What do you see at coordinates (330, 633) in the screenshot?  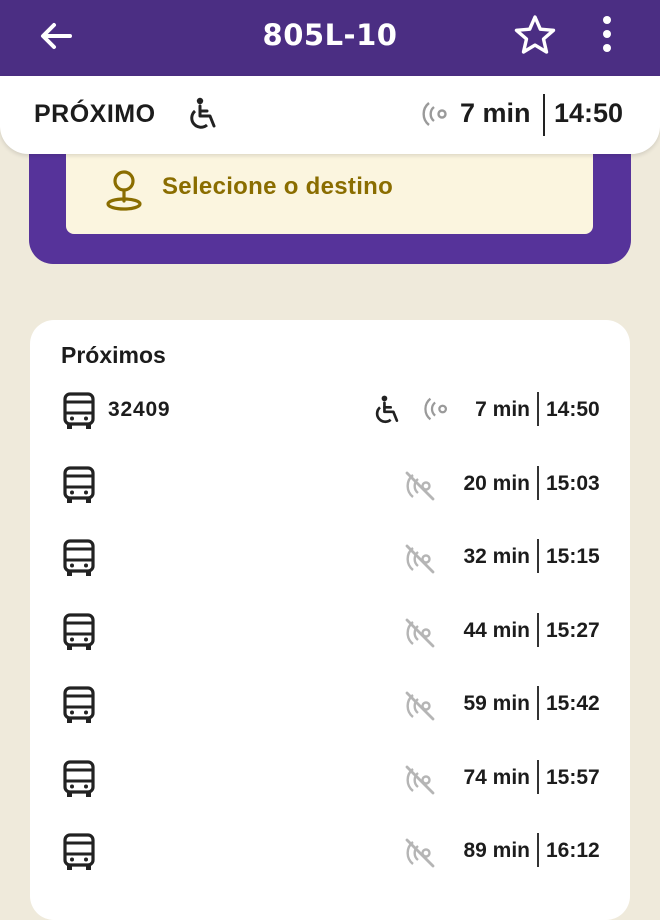 I see `arrival-row: 44 min 15:27` at bounding box center [330, 633].